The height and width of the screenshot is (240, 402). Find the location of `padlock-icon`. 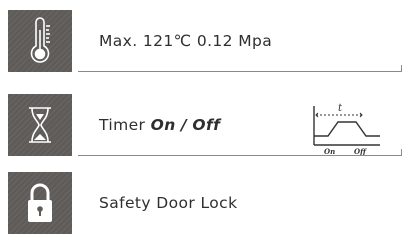

padlock-icon is located at coordinates (40, 202).